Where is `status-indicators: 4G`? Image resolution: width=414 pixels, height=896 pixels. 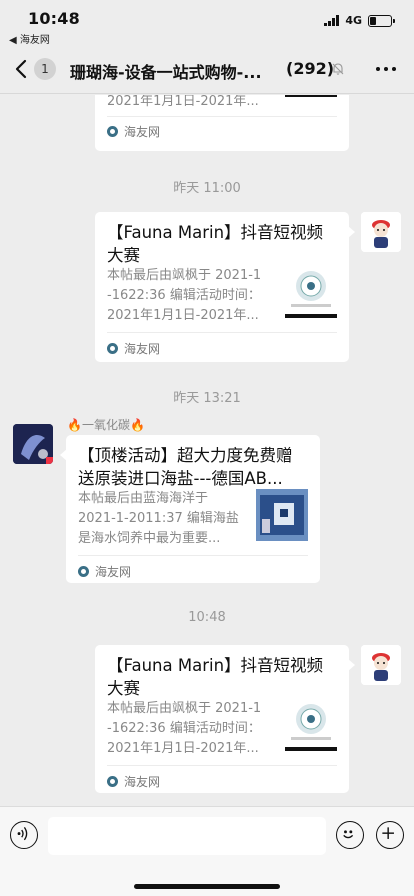
status-indicators: 4G is located at coordinates (359, 20).